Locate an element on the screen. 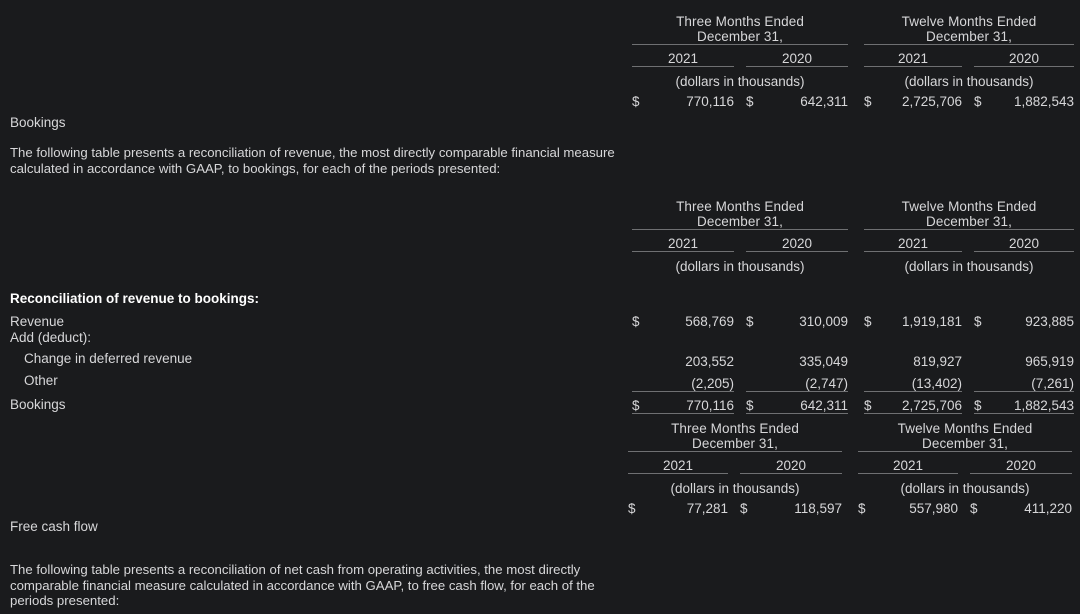 This screenshot has height=614, width=1080. fcf-value-3: 411,220 is located at coordinates (1048, 508).